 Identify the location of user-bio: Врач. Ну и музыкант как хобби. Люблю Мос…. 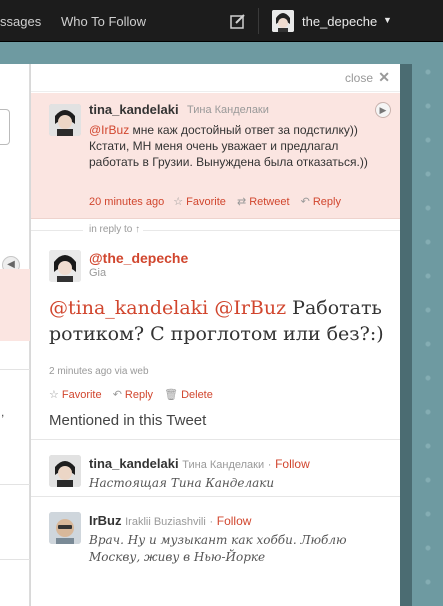
(218, 548).